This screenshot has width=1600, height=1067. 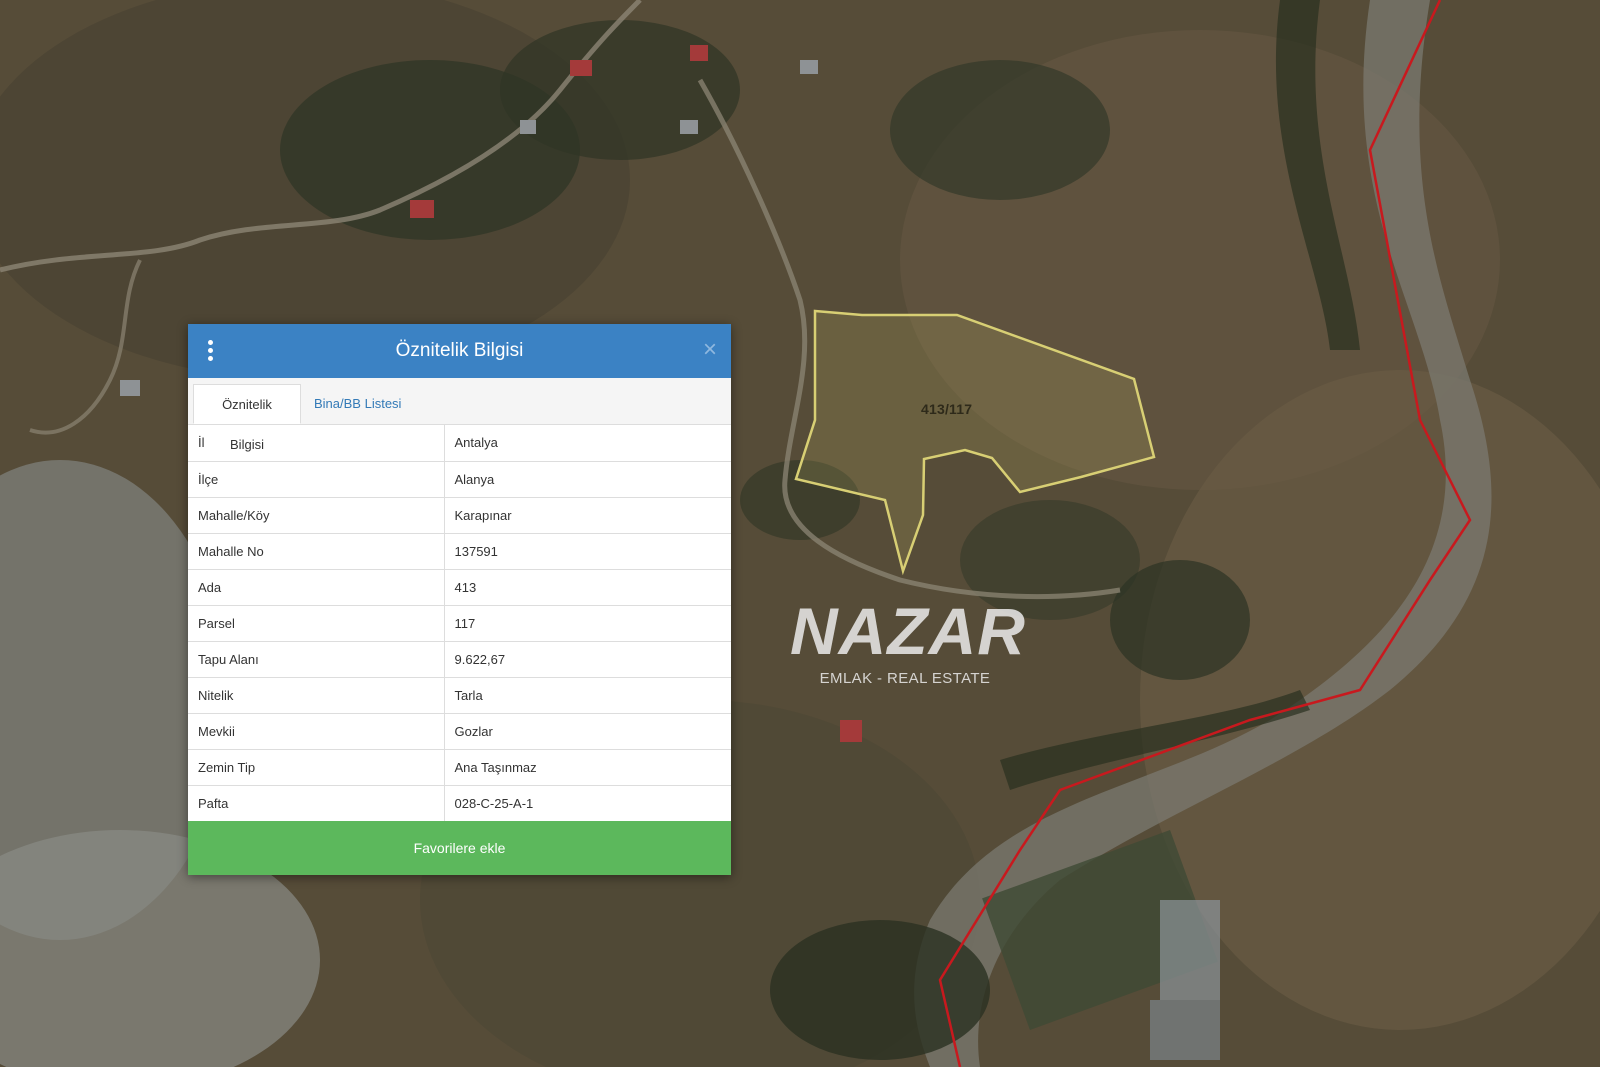 I want to click on tab-bar: Öznitelik Bilgisi Bina/BB Listesi, so click(x=459, y=415).